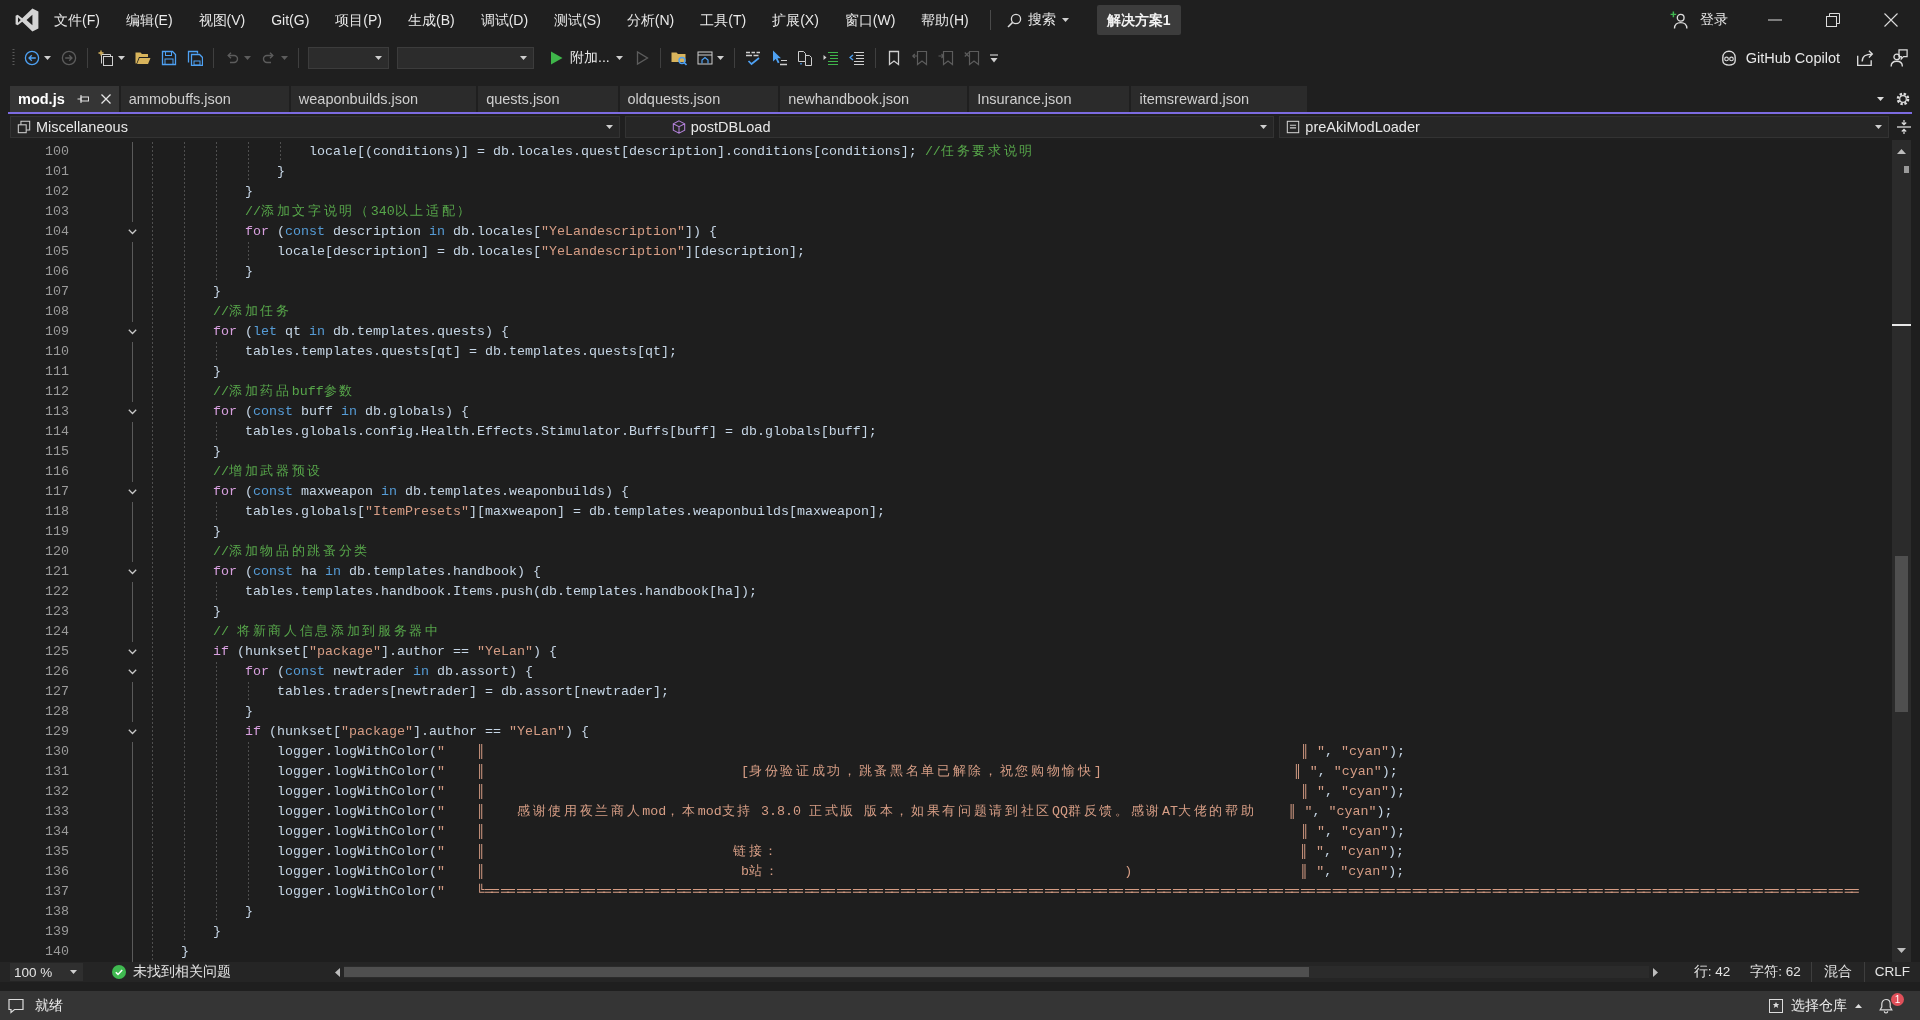 The height and width of the screenshot is (1020, 1920). What do you see at coordinates (315, 127) in the screenshot?
I see `navigation-dropdown: Miscellaneous` at bounding box center [315, 127].